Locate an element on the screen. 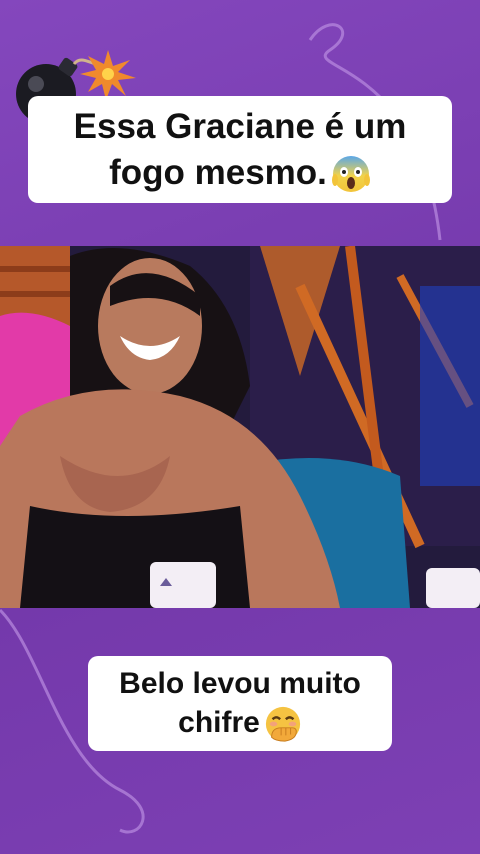 The width and height of the screenshot is (480, 854). bottom-caption-line2: chifre is located at coordinates (240, 723).